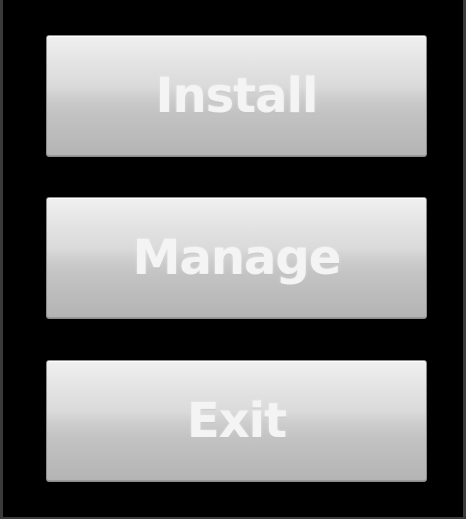  I want to click on install-button-label: Install, so click(237, 96).